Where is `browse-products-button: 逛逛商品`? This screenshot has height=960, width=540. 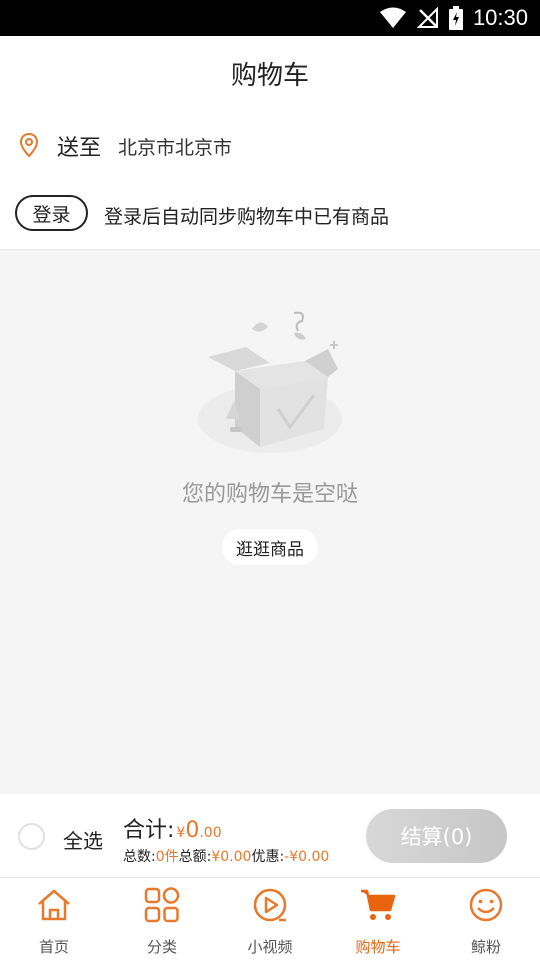
browse-products-button: 逛逛商品 is located at coordinates (270, 547).